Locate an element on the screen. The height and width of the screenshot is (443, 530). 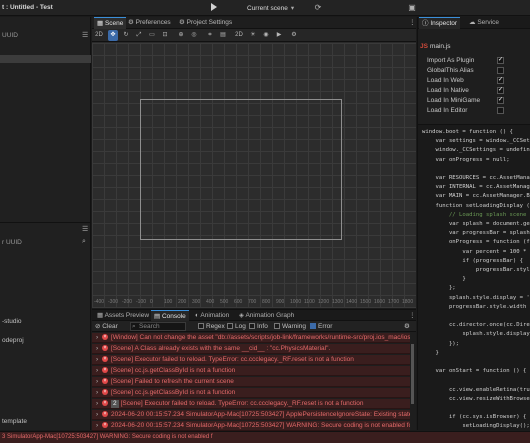
camera-icon: ▶ is located at coordinates (279, 35).